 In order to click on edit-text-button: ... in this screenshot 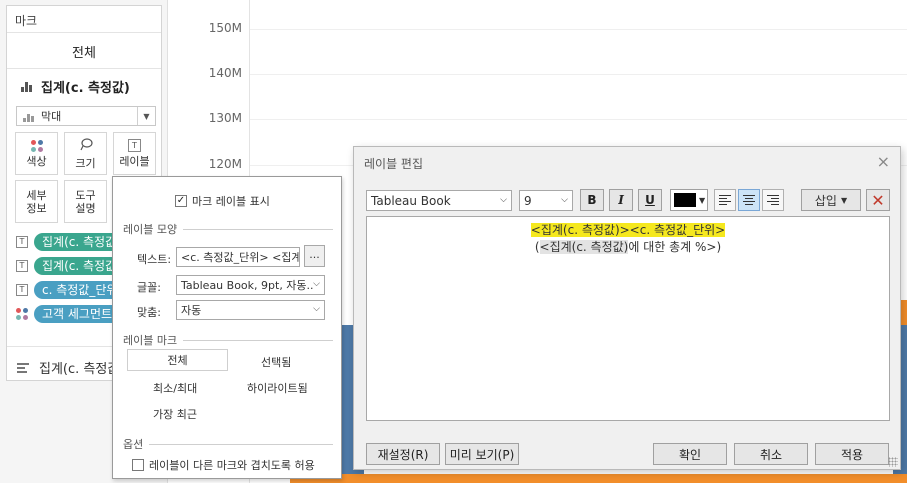, I will do `click(314, 256)`.